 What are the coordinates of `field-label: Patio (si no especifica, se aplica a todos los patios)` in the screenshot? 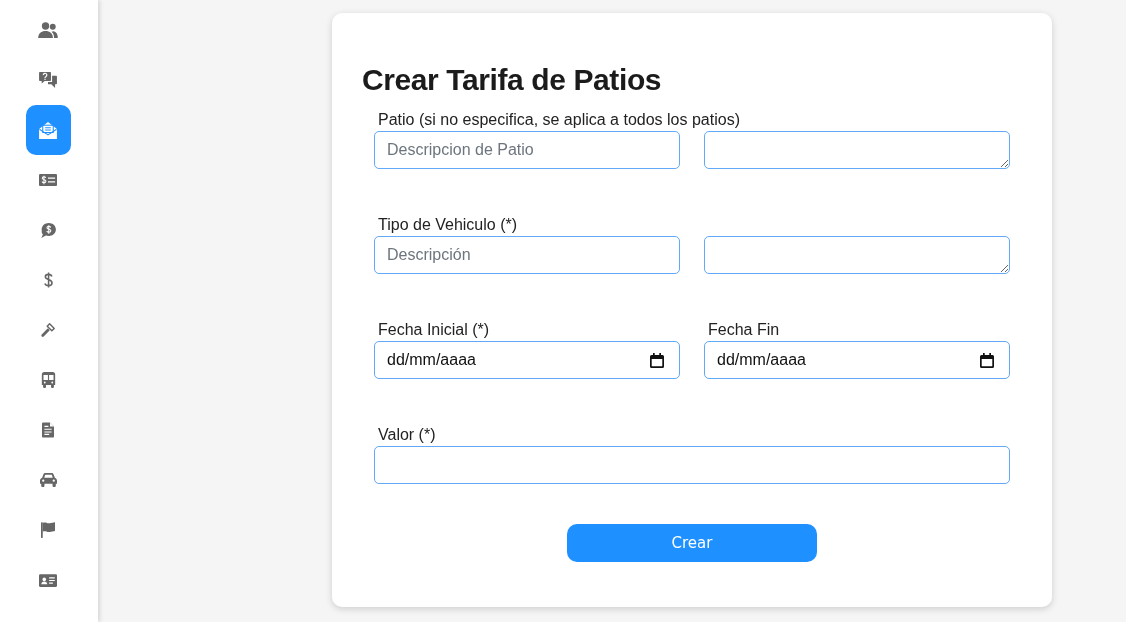 It's located at (559, 120).